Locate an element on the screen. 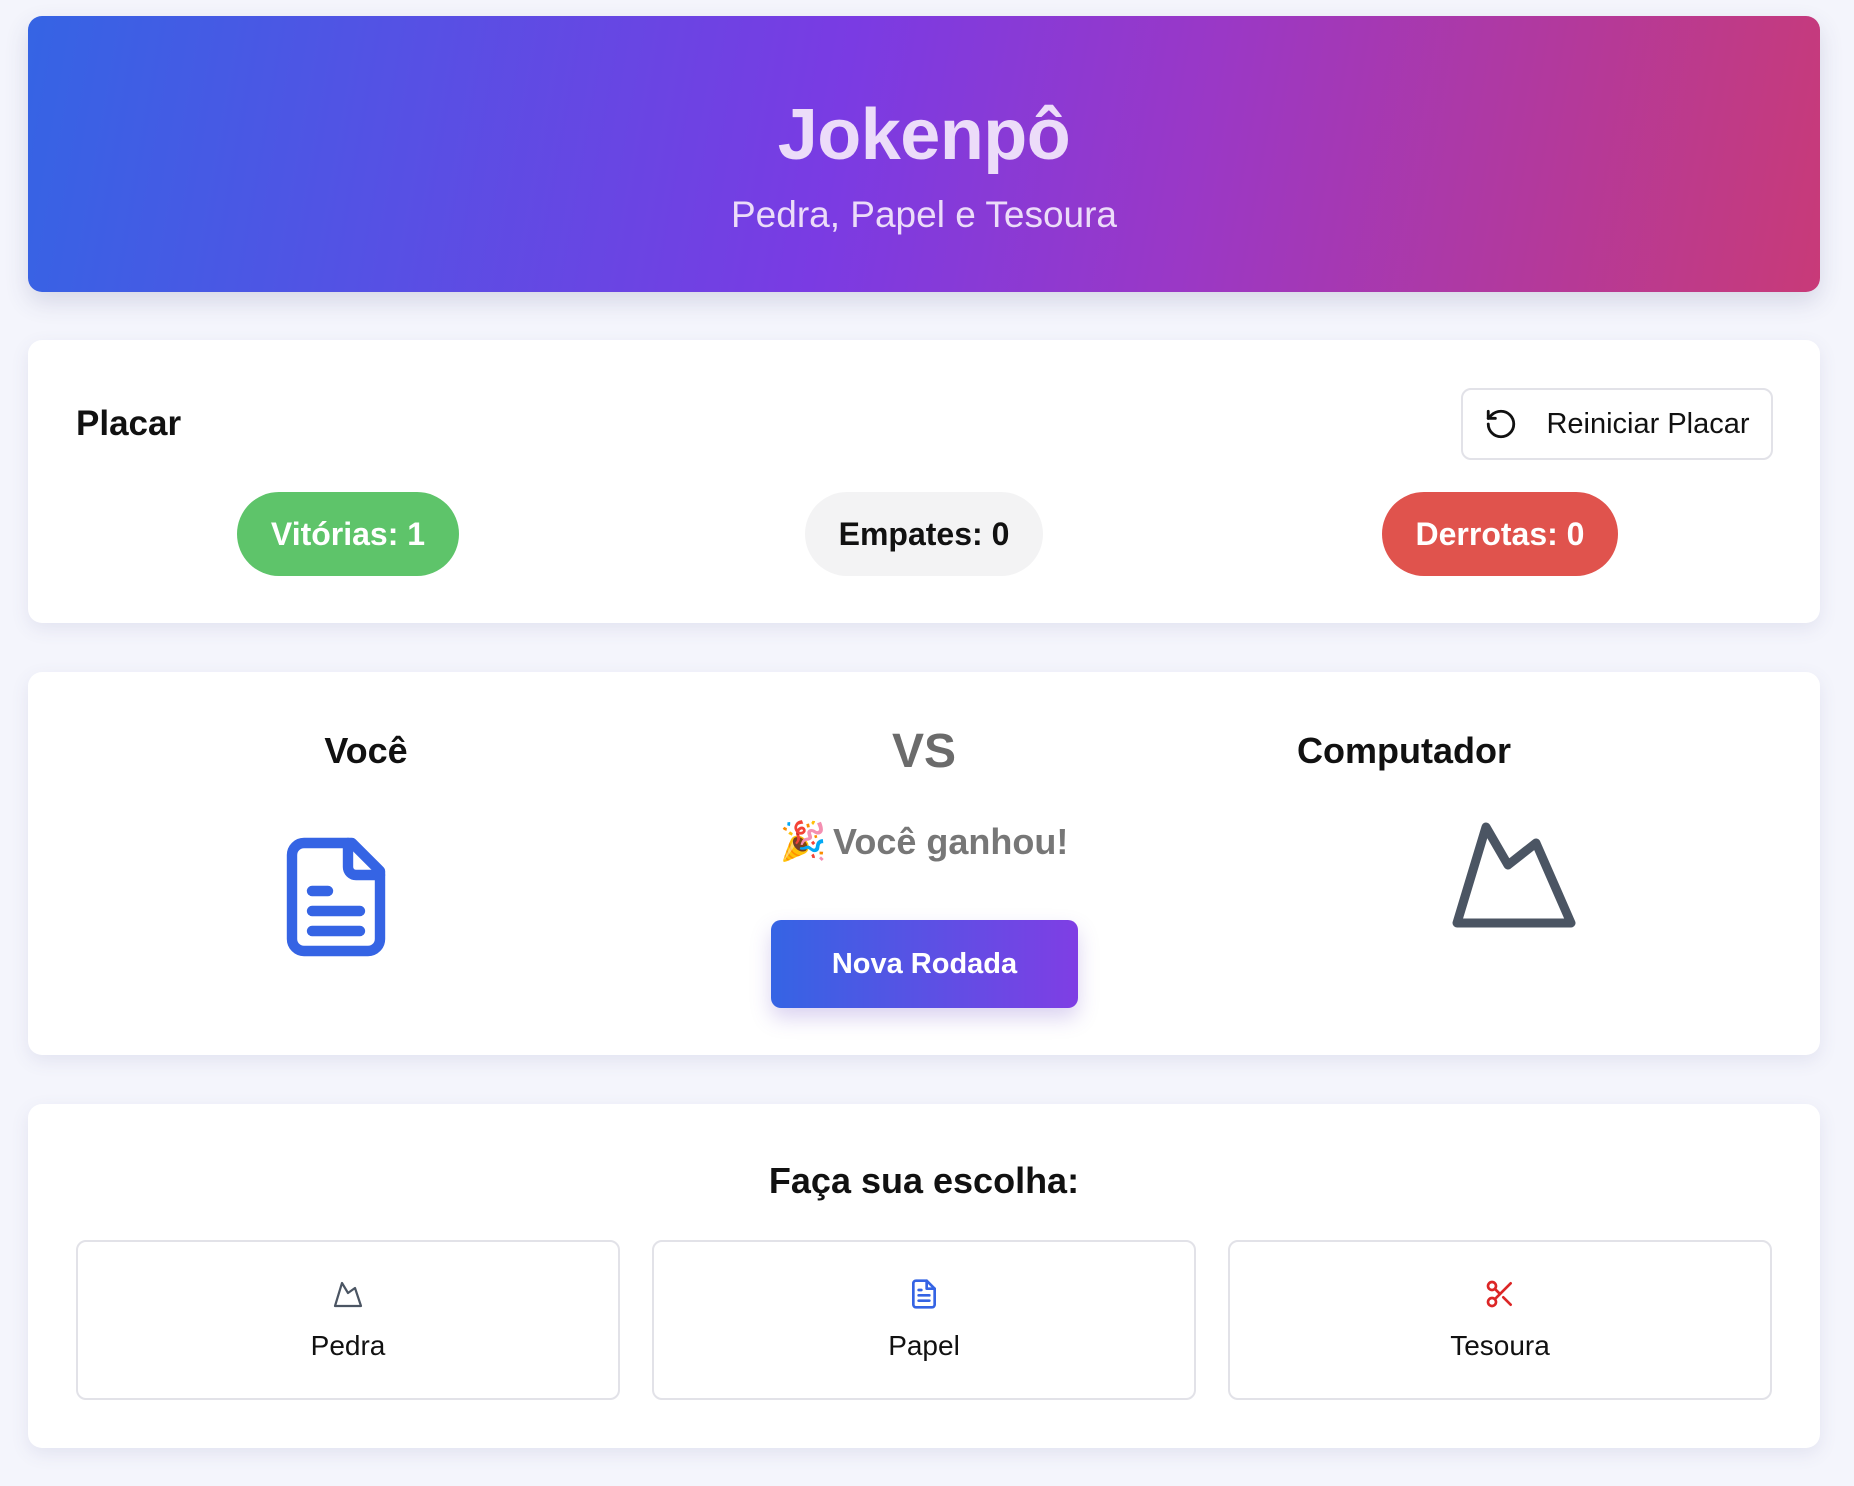 This screenshot has height=1486, width=1854. choice-scissors-button: Tesoura is located at coordinates (1500, 1320).